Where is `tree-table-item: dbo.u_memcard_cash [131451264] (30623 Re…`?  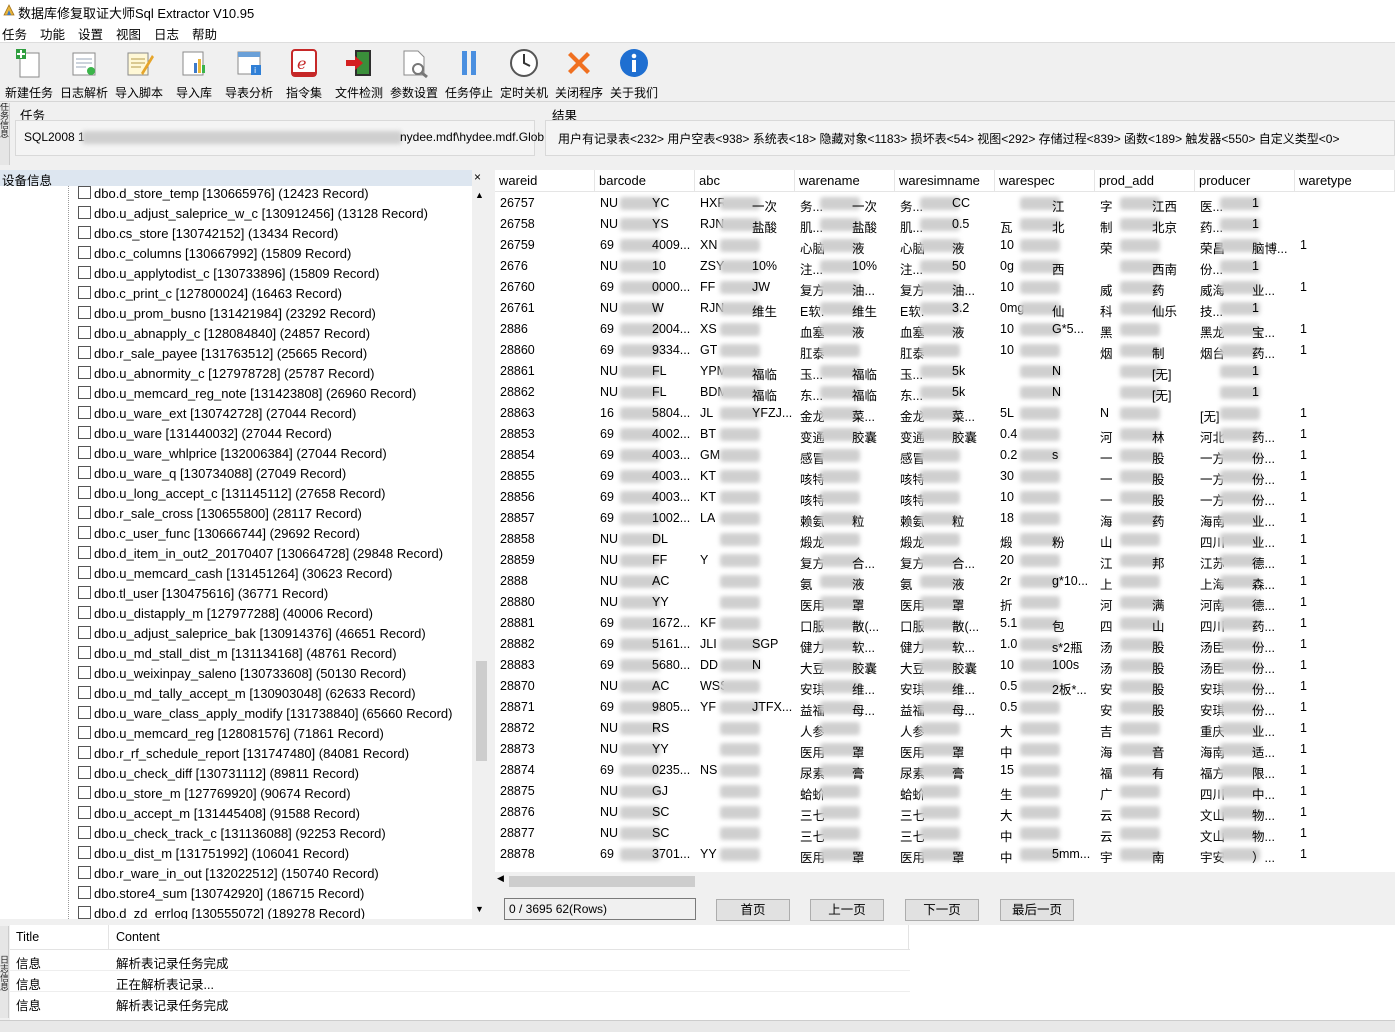
tree-table-item: dbo.u_memcard_cash [131451264] (30623 Re… is located at coordinates (235, 576).